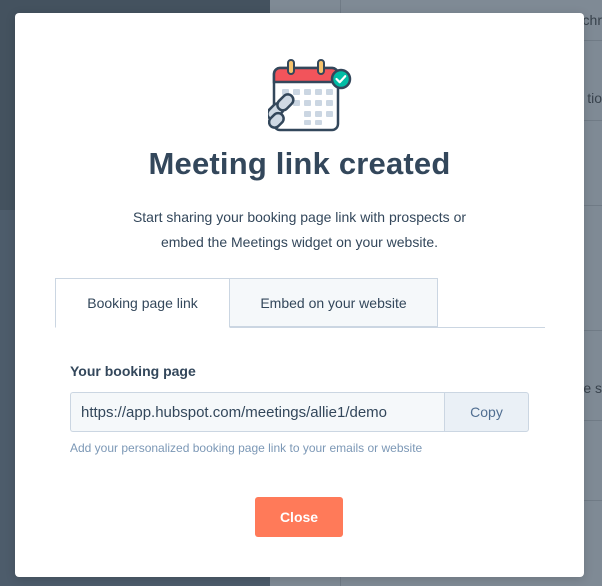  Describe the element at coordinates (486, 412) in the screenshot. I see `copy-button: Copy` at that location.